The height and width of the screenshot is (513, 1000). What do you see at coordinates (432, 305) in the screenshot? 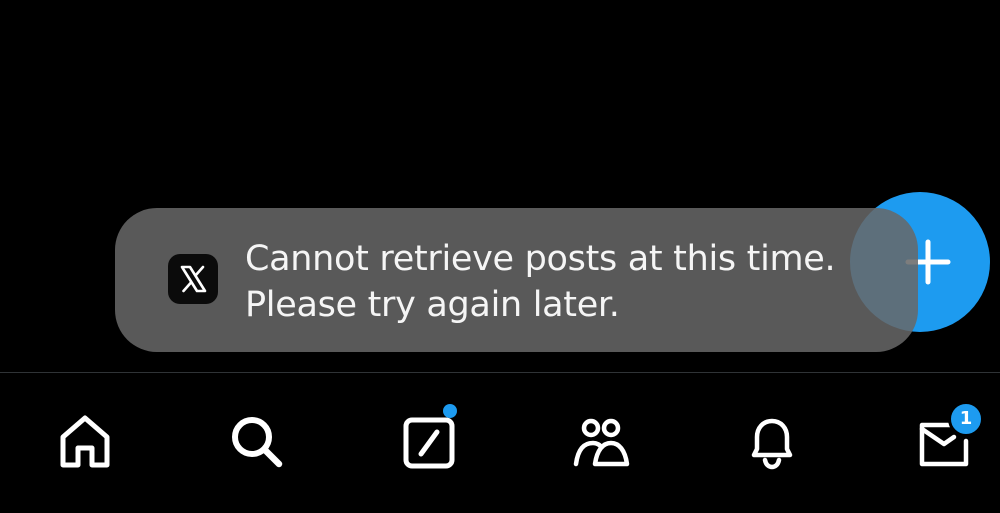
I see `toast-message-line-2: Please try again later.` at bounding box center [432, 305].